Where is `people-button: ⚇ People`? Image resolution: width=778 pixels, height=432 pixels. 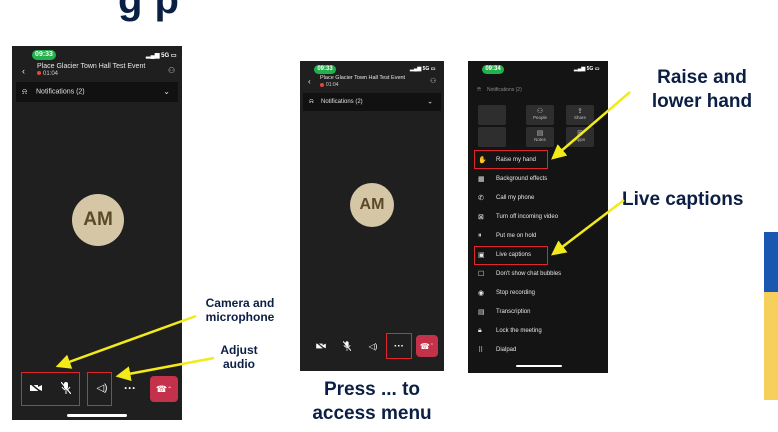 people-button: ⚇ People is located at coordinates (540, 115).